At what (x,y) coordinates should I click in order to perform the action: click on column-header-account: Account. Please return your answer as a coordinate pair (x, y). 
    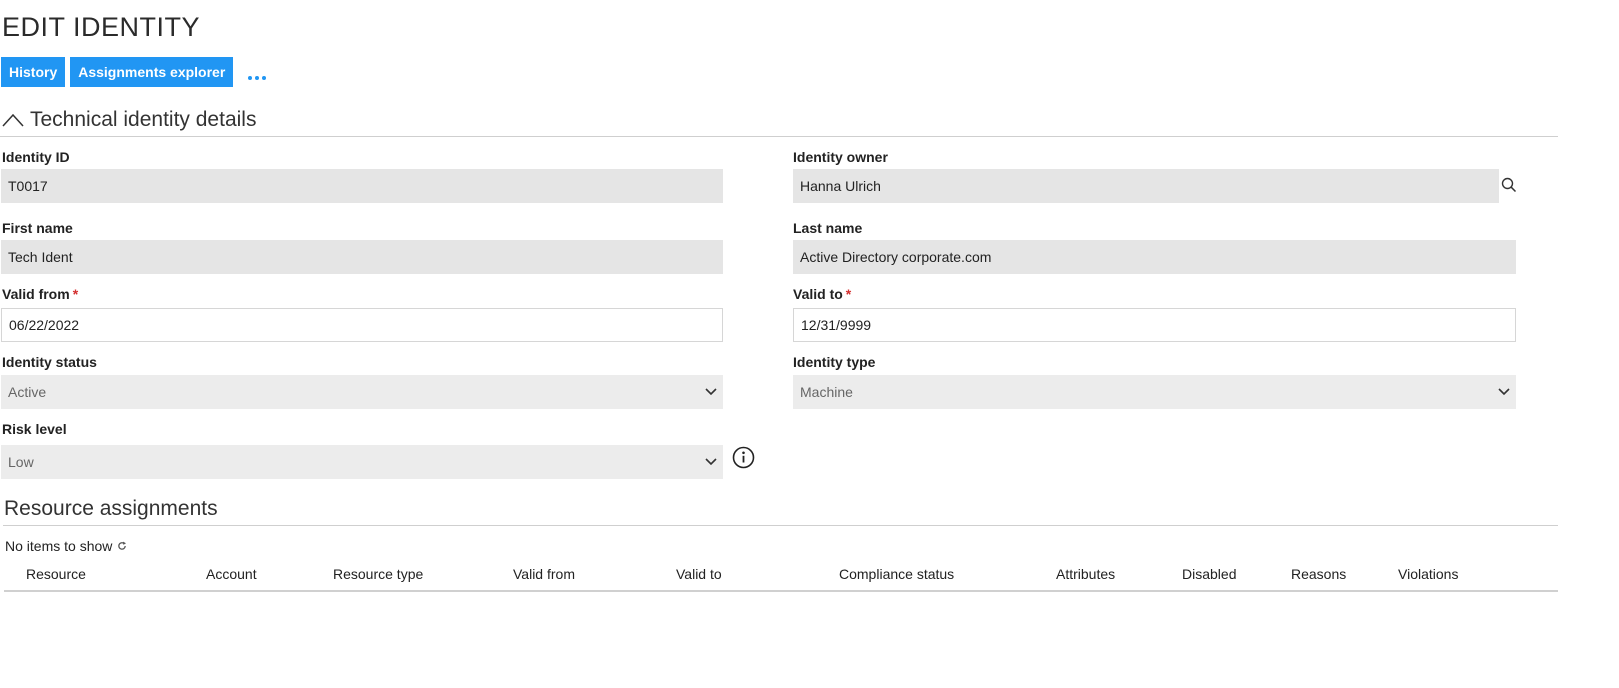
    Looking at the image, I should click on (231, 574).